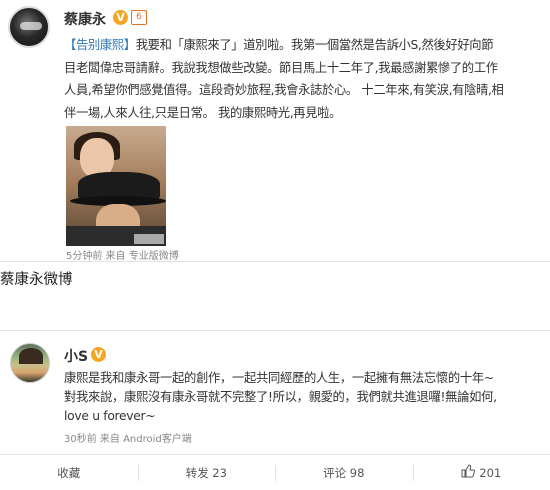 The image size is (550, 490). What do you see at coordinates (116, 186) in the screenshot?
I see `post-photo` at bounding box center [116, 186].